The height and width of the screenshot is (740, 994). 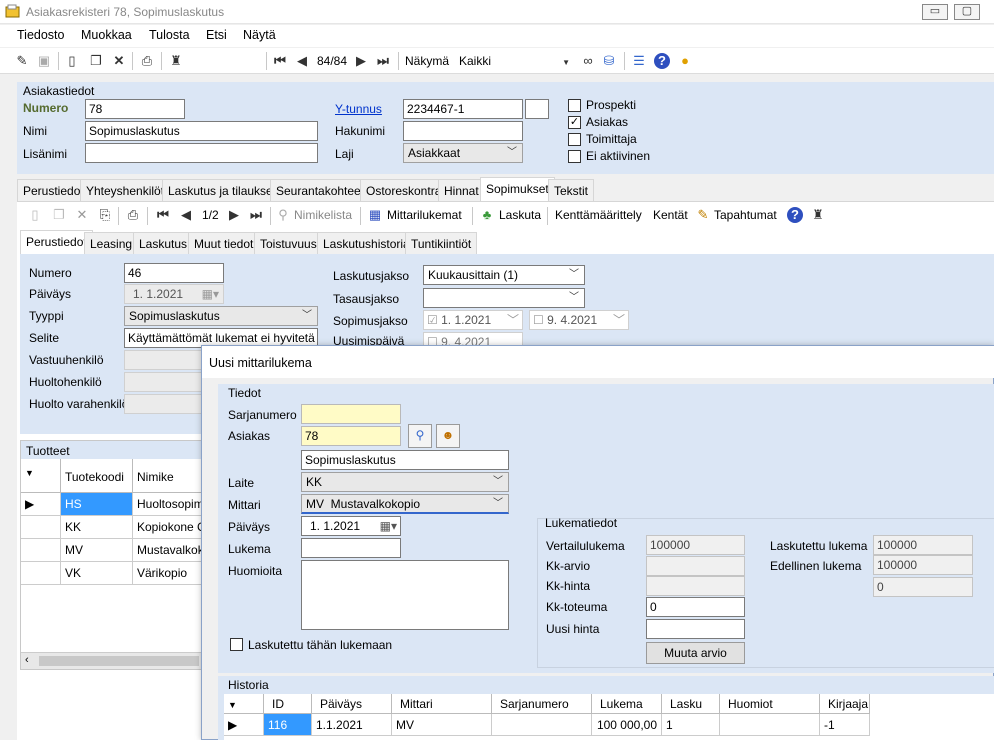 I want to click on table-row-date: 1.1.2021, so click(x=352, y=725).